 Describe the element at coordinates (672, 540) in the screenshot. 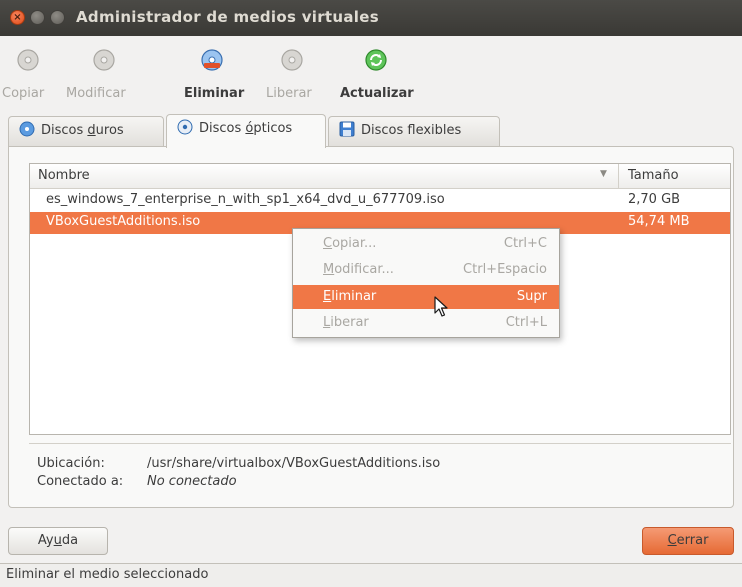

I see `close-mnemonic: C` at that location.